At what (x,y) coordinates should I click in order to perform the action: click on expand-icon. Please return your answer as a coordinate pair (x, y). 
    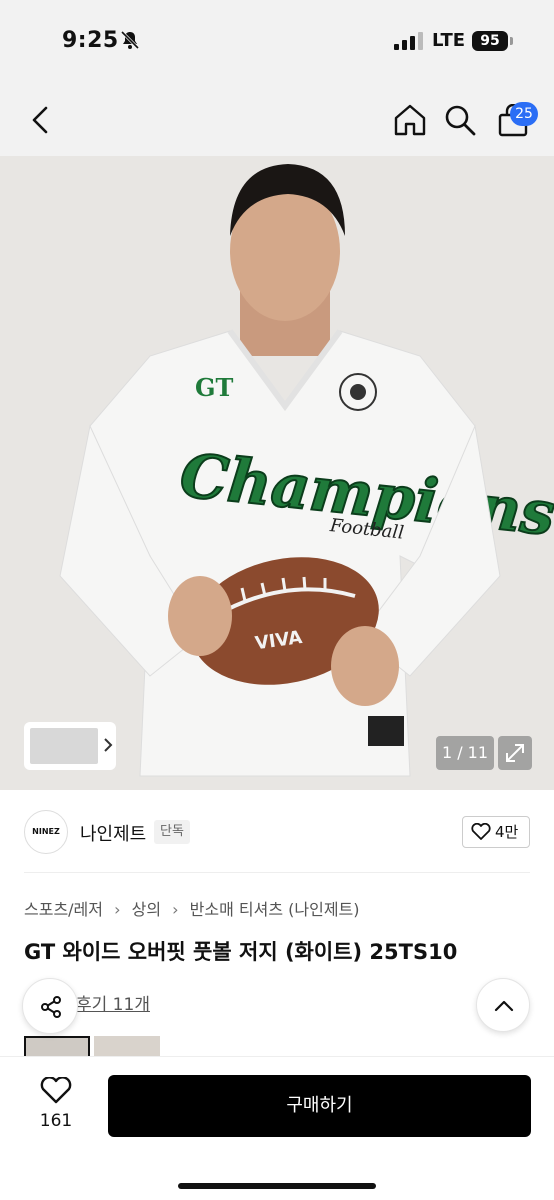
    Looking at the image, I should click on (515, 753).